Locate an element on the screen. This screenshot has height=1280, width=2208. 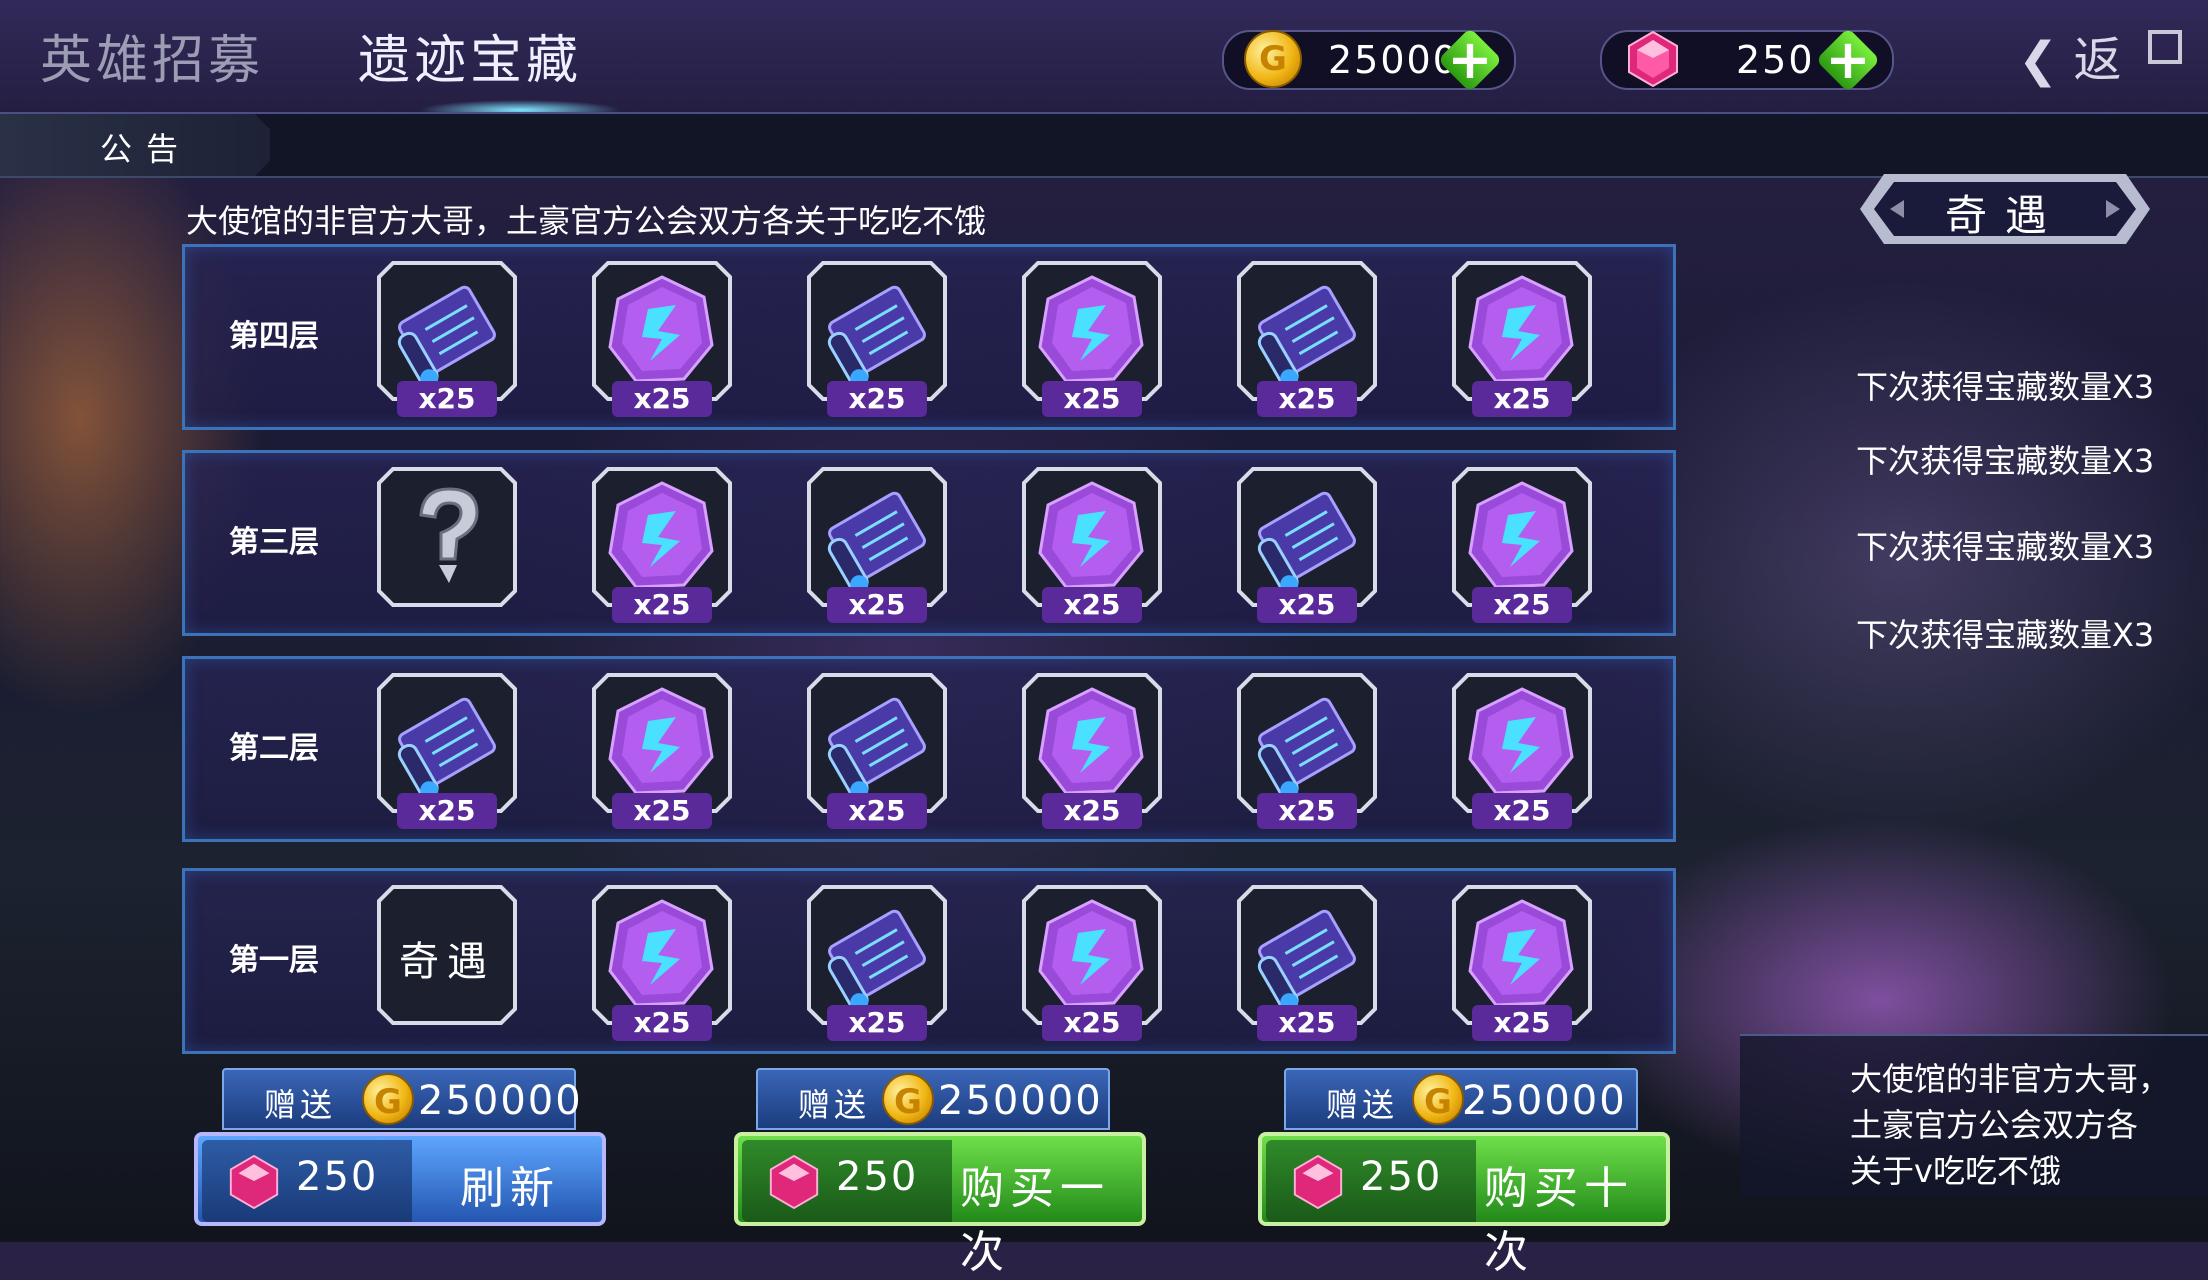
floor-row: 第一层 奇遇 x25 x25 x25 x25 x25 is located at coordinates (929, 961).